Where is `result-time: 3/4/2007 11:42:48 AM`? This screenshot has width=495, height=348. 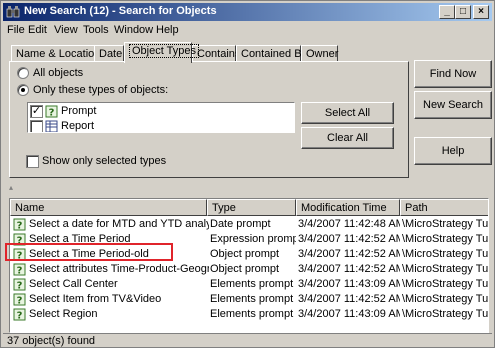
result-time: 3/4/2007 11:42:48 AM is located at coordinates (349, 224).